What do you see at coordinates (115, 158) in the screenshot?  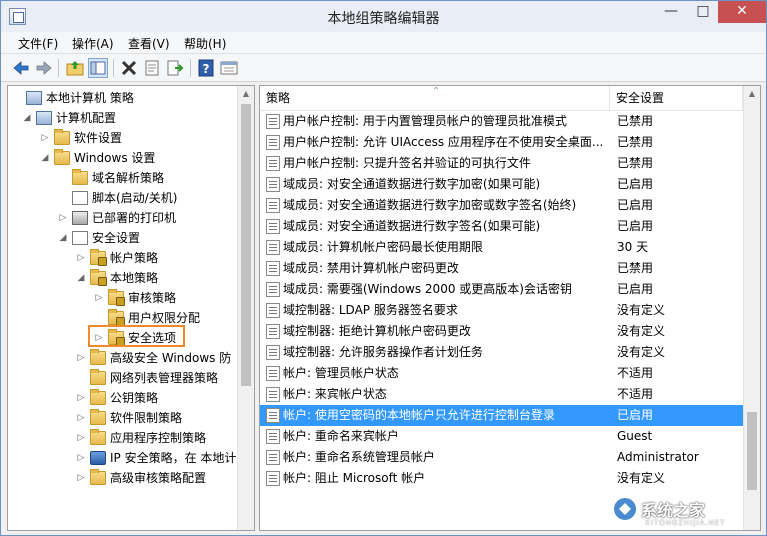 I see `tree-node-label: Windows 设置` at bounding box center [115, 158].